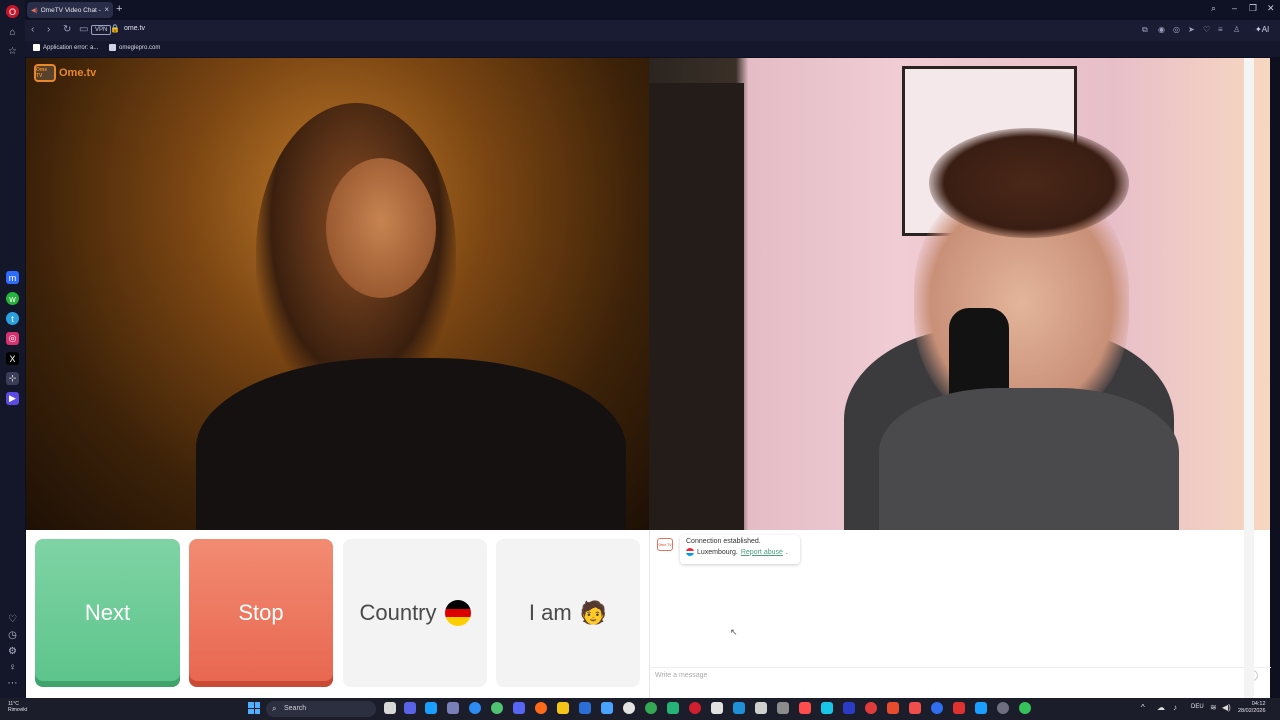 Image resolution: width=1280 pixels, height=720 pixels. I want to click on close-icon: ×, so click(106, 9).